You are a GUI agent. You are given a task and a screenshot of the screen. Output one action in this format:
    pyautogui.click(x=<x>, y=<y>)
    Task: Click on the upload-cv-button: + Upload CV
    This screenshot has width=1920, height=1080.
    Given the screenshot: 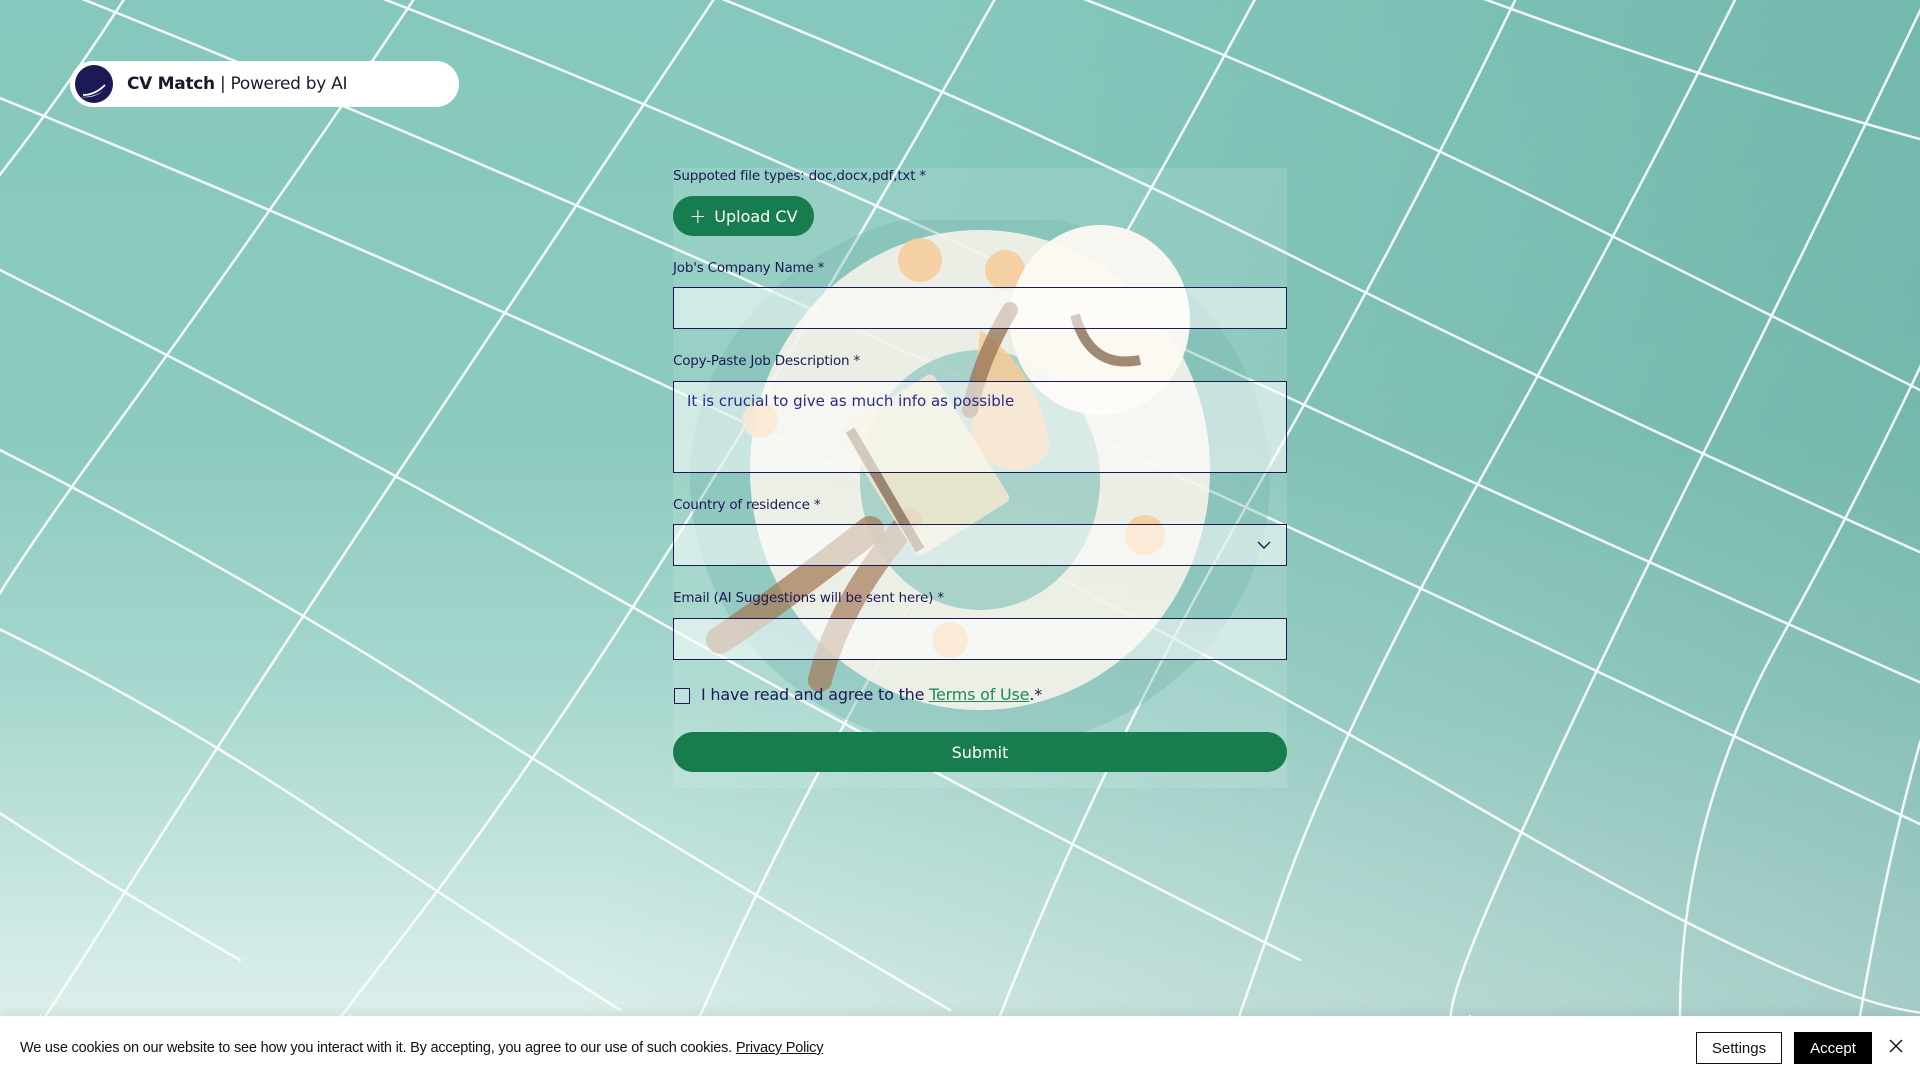 What is the action you would take?
    pyautogui.click(x=743, y=216)
    